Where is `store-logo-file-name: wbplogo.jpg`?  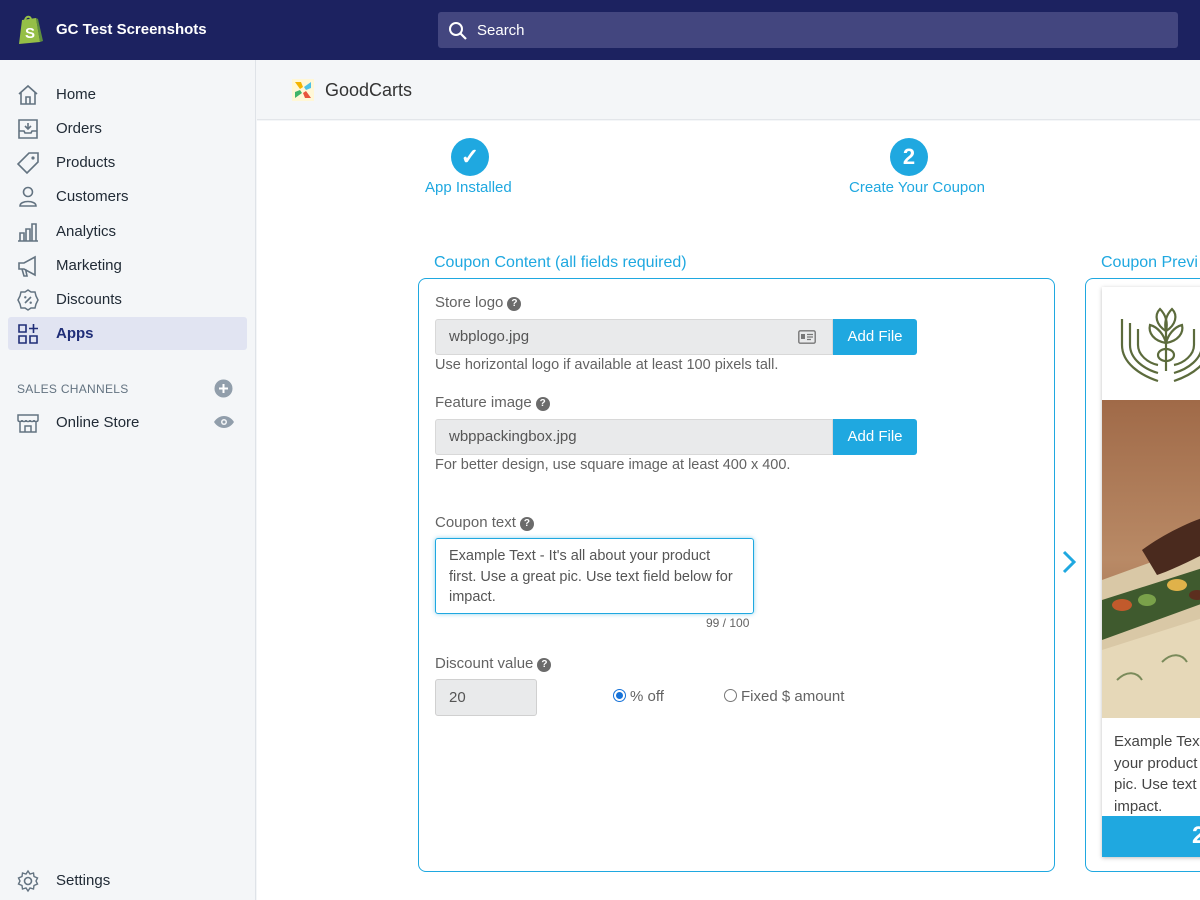 store-logo-file-name: wbplogo.jpg is located at coordinates (489, 336).